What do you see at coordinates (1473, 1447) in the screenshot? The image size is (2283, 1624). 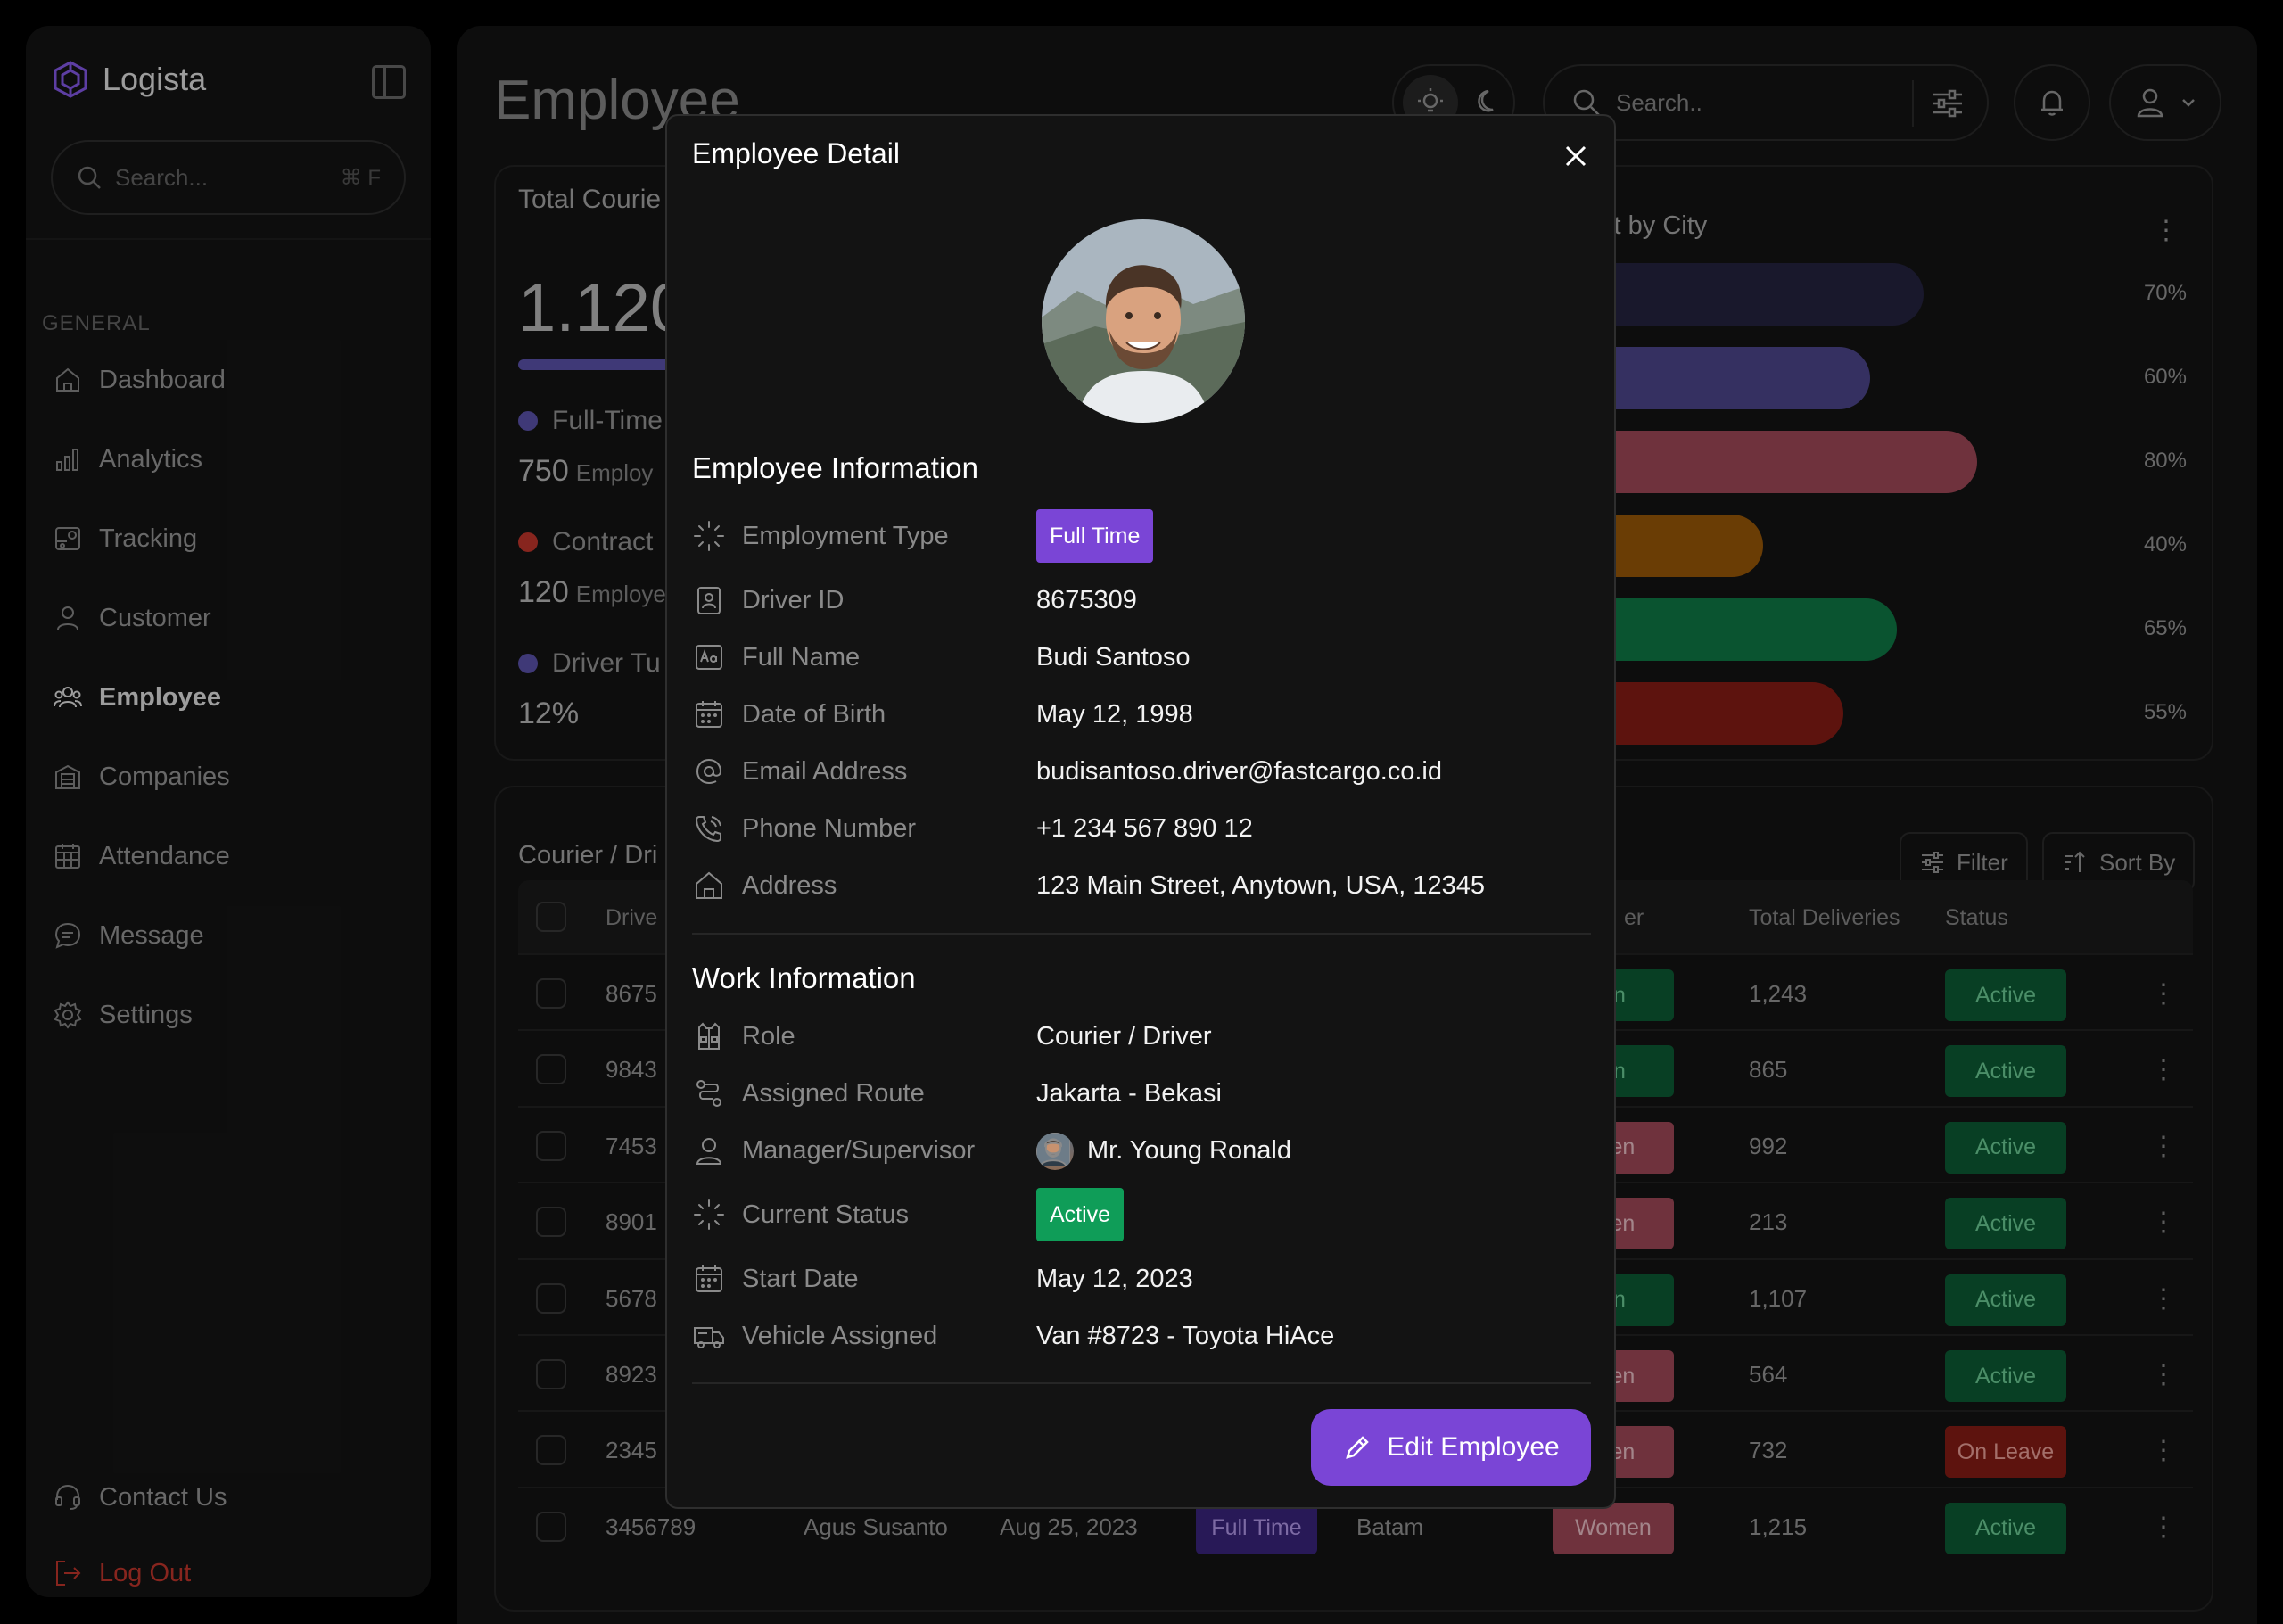 I see `edit-employee-label: Edit Employee` at bounding box center [1473, 1447].